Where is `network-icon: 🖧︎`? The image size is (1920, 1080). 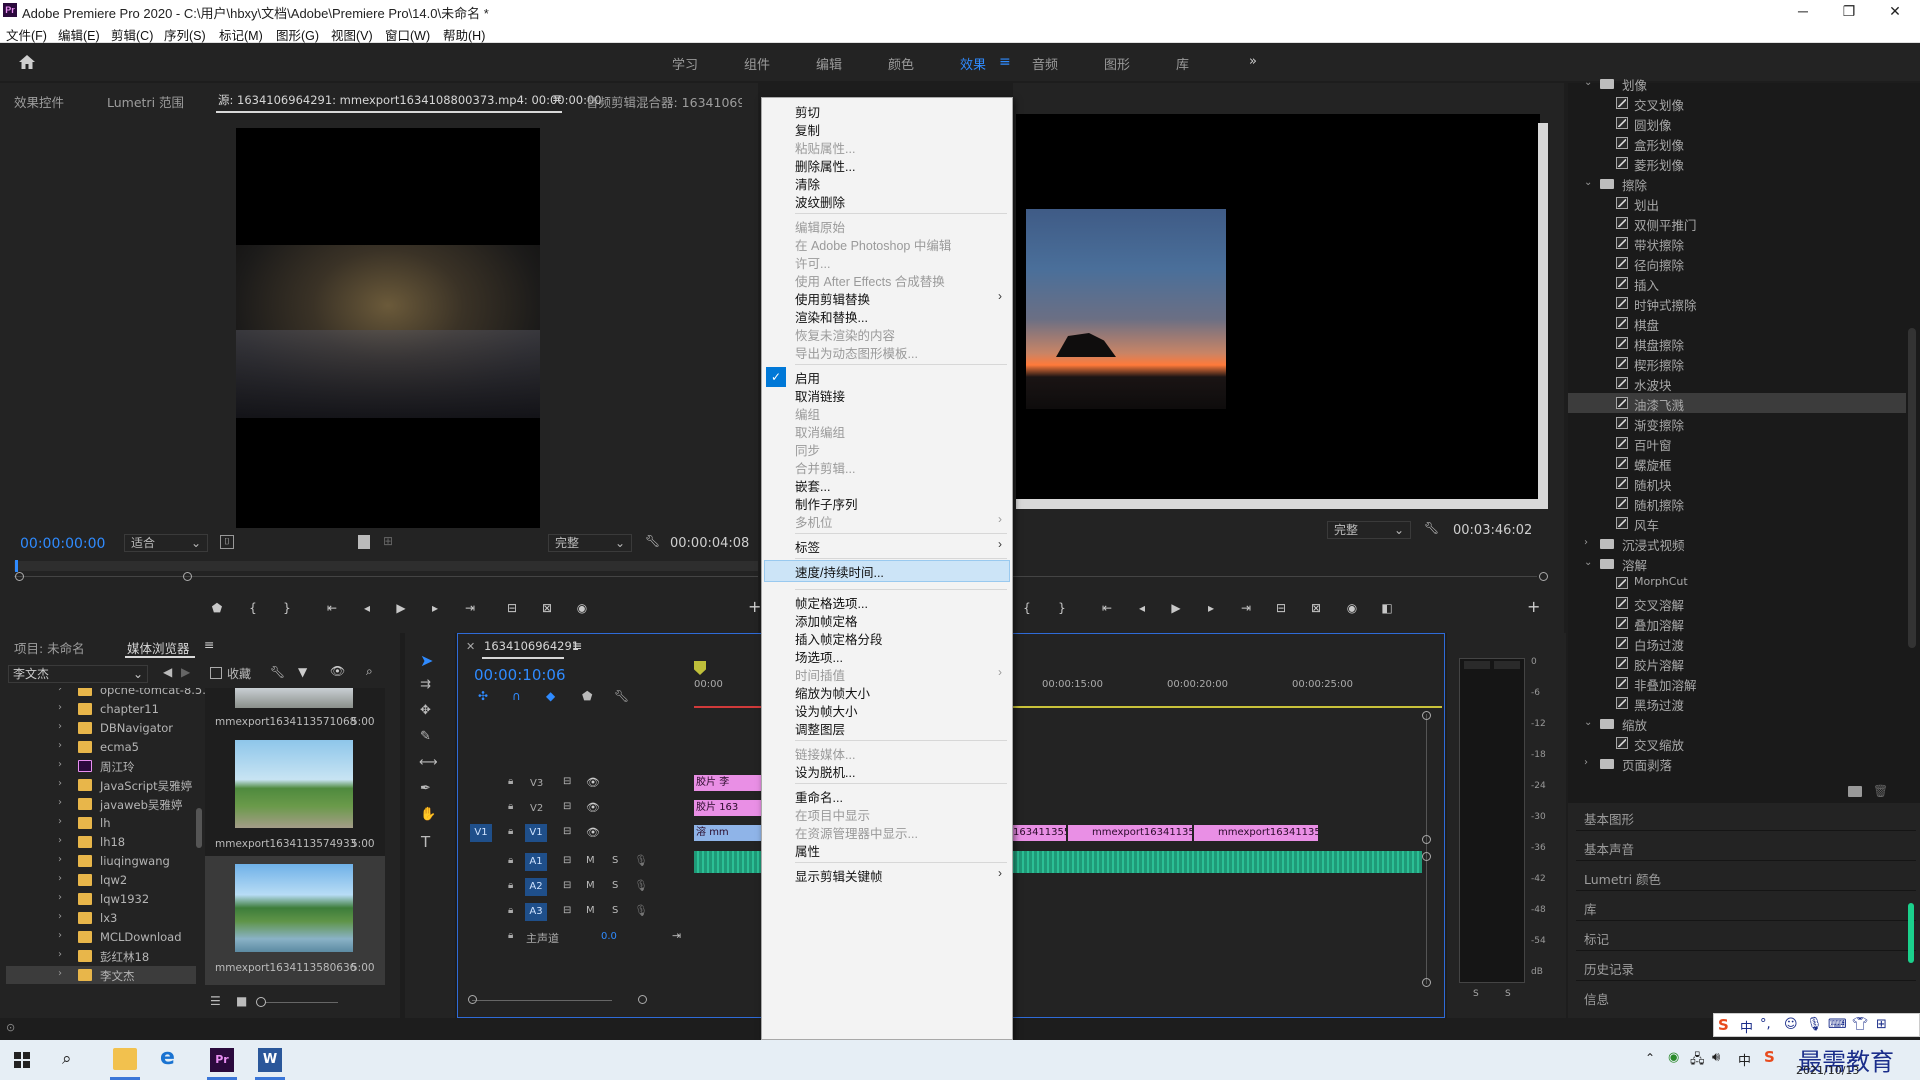 network-icon: 🖧︎ is located at coordinates (1697, 1061).